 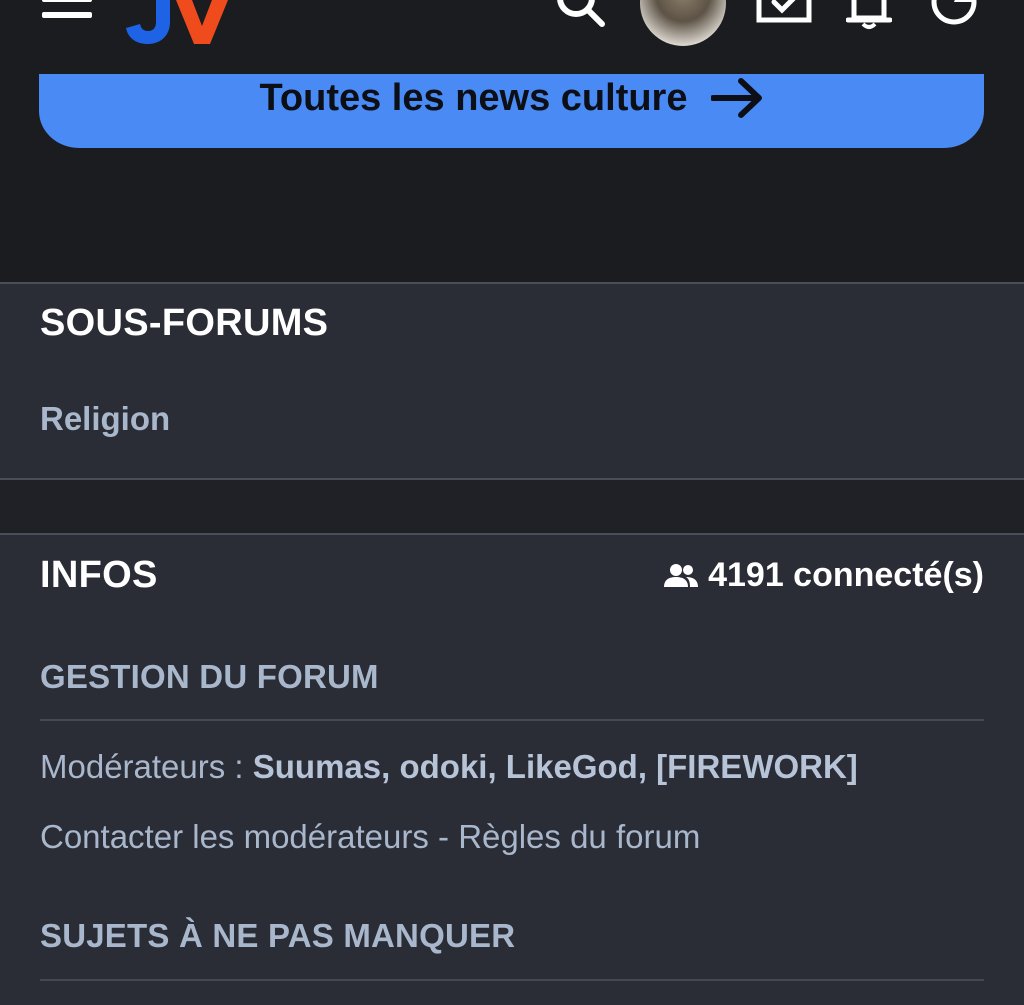 What do you see at coordinates (784, 12) in the screenshot?
I see `messages-icon` at bounding box center [784, 12].